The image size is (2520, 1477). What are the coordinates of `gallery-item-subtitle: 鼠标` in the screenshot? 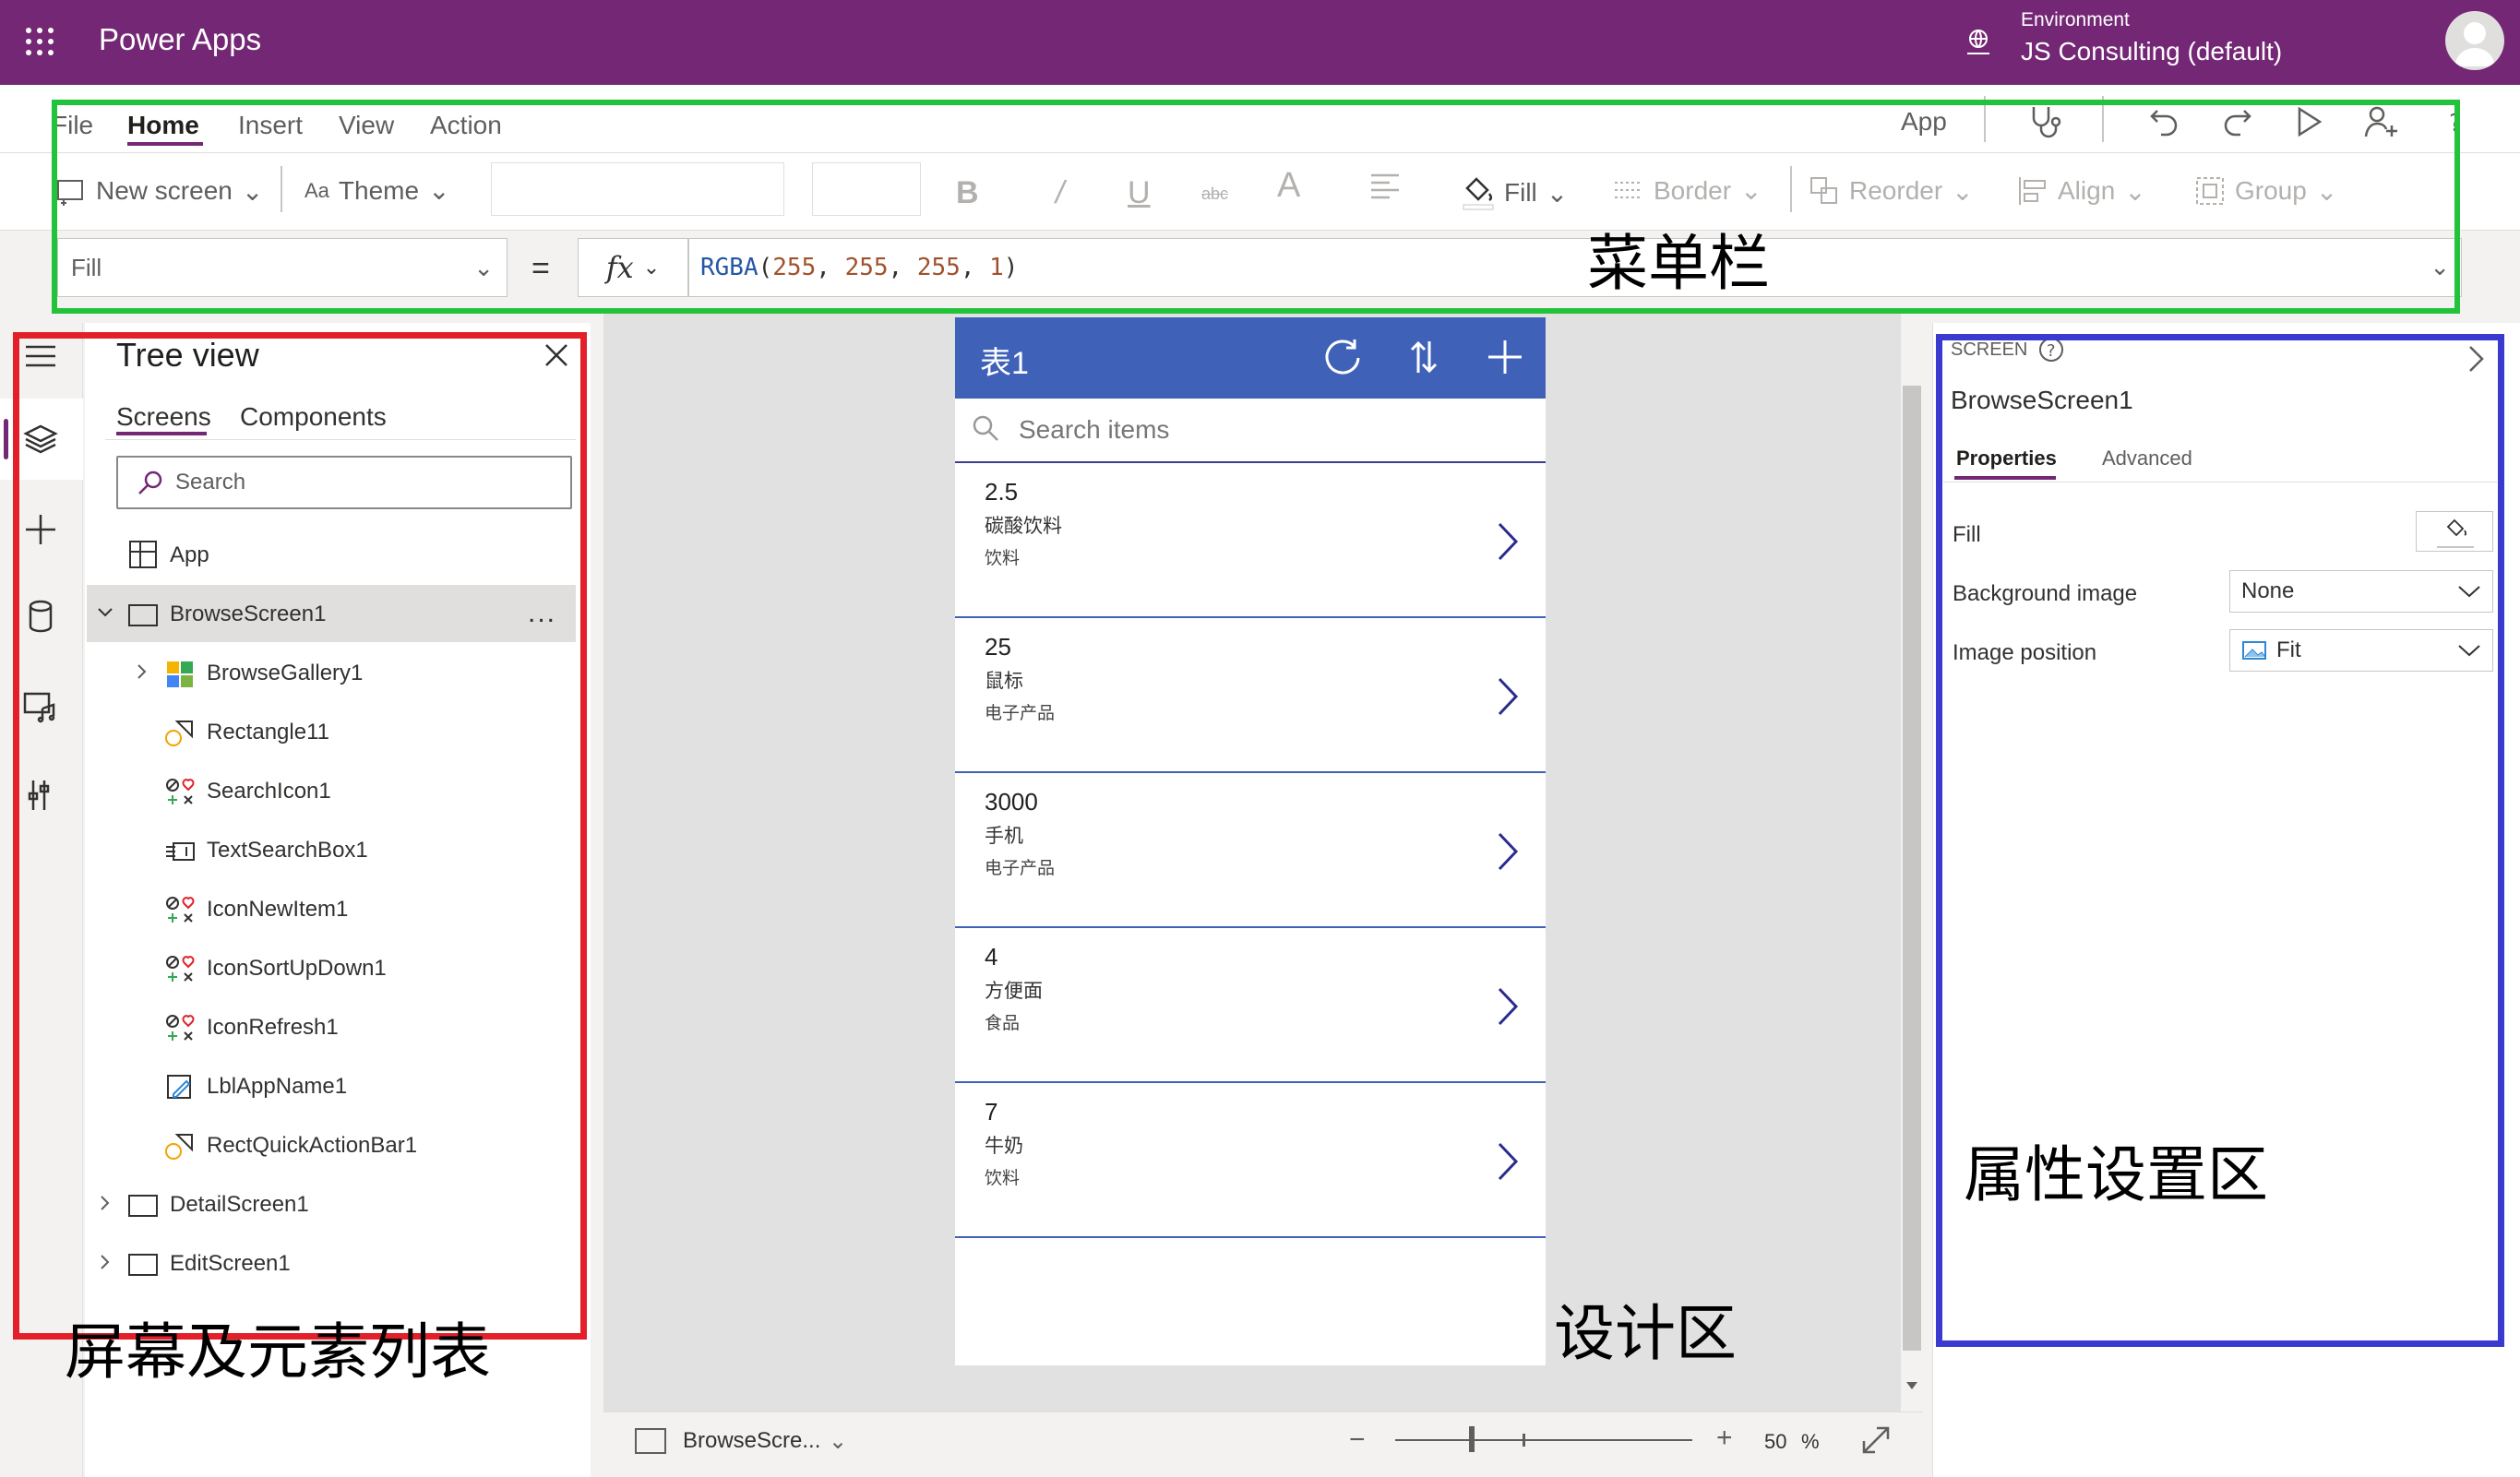 It's located at (1004, 681).